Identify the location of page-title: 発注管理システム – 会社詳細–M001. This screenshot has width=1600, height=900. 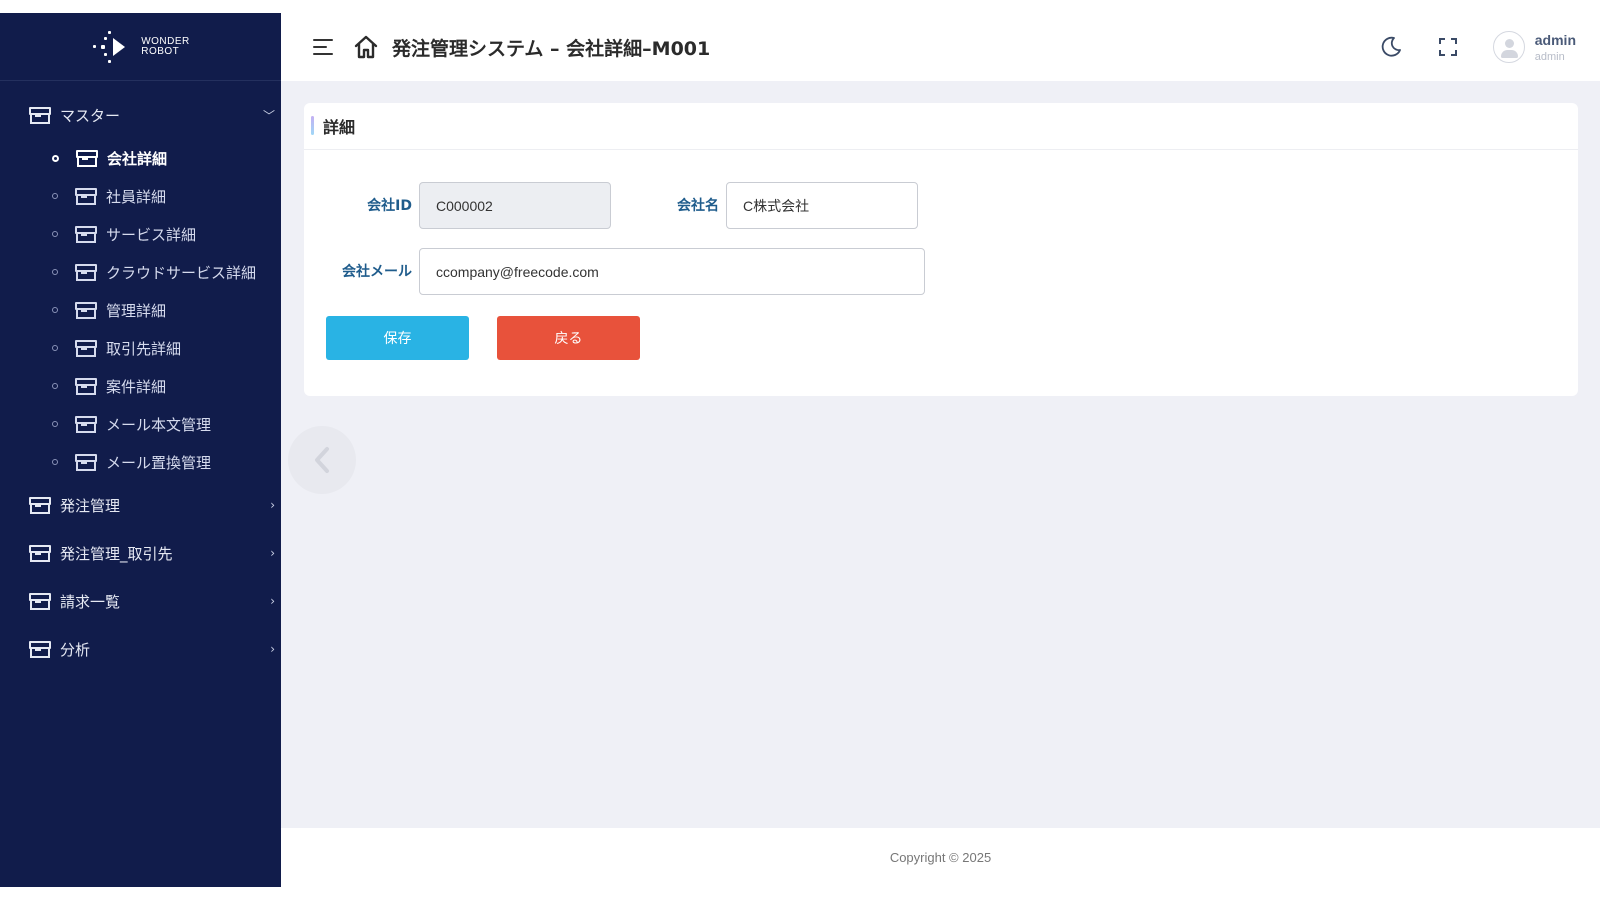
(551, 48).